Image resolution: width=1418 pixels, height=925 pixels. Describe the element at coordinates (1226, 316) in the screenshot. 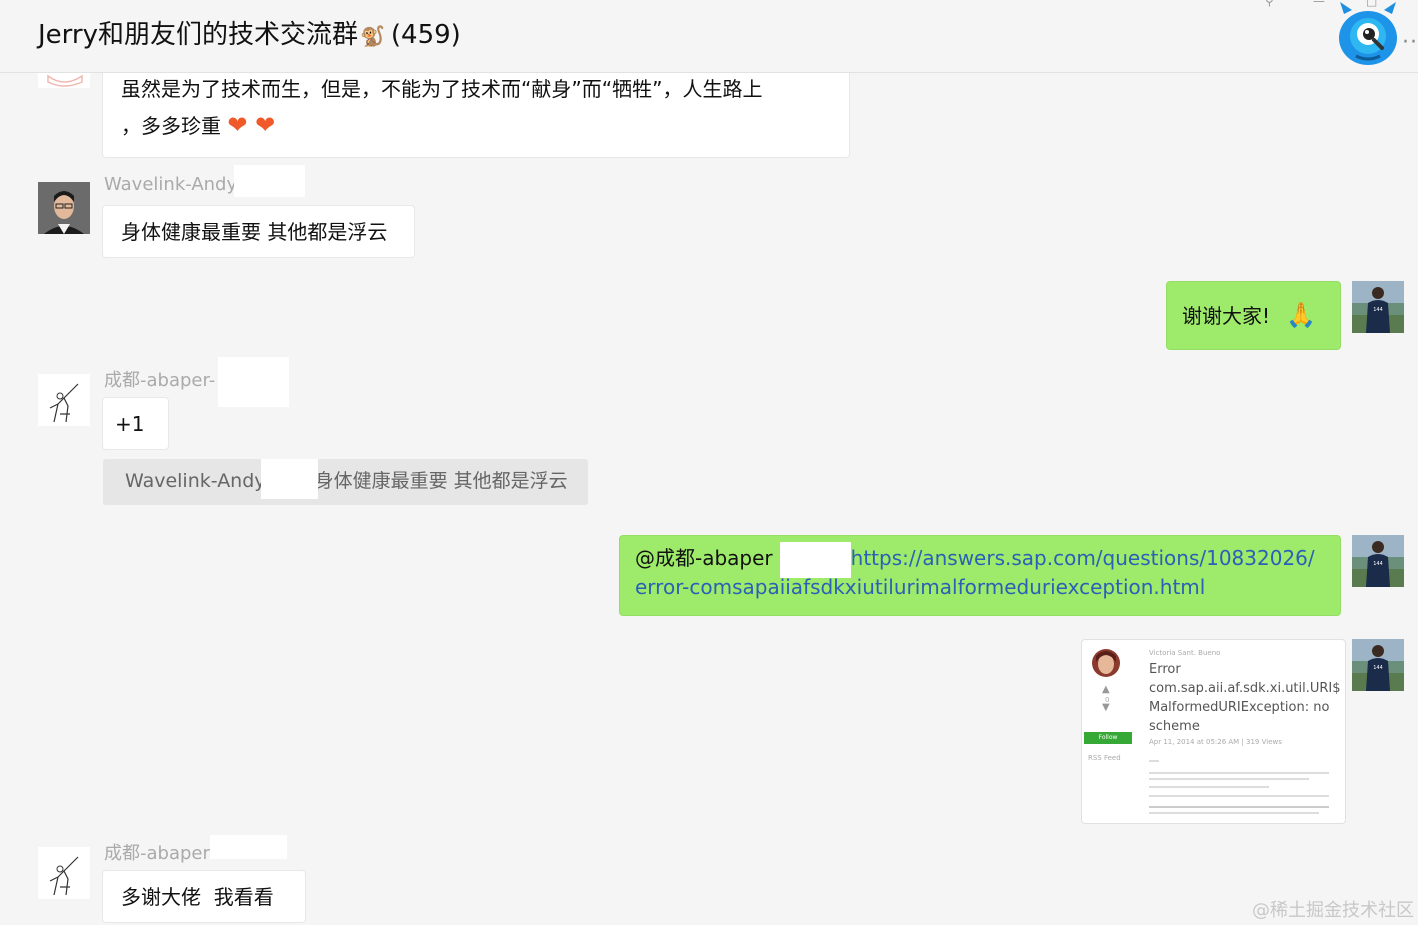

I see `message-text: 谢谢大家!` at that location.